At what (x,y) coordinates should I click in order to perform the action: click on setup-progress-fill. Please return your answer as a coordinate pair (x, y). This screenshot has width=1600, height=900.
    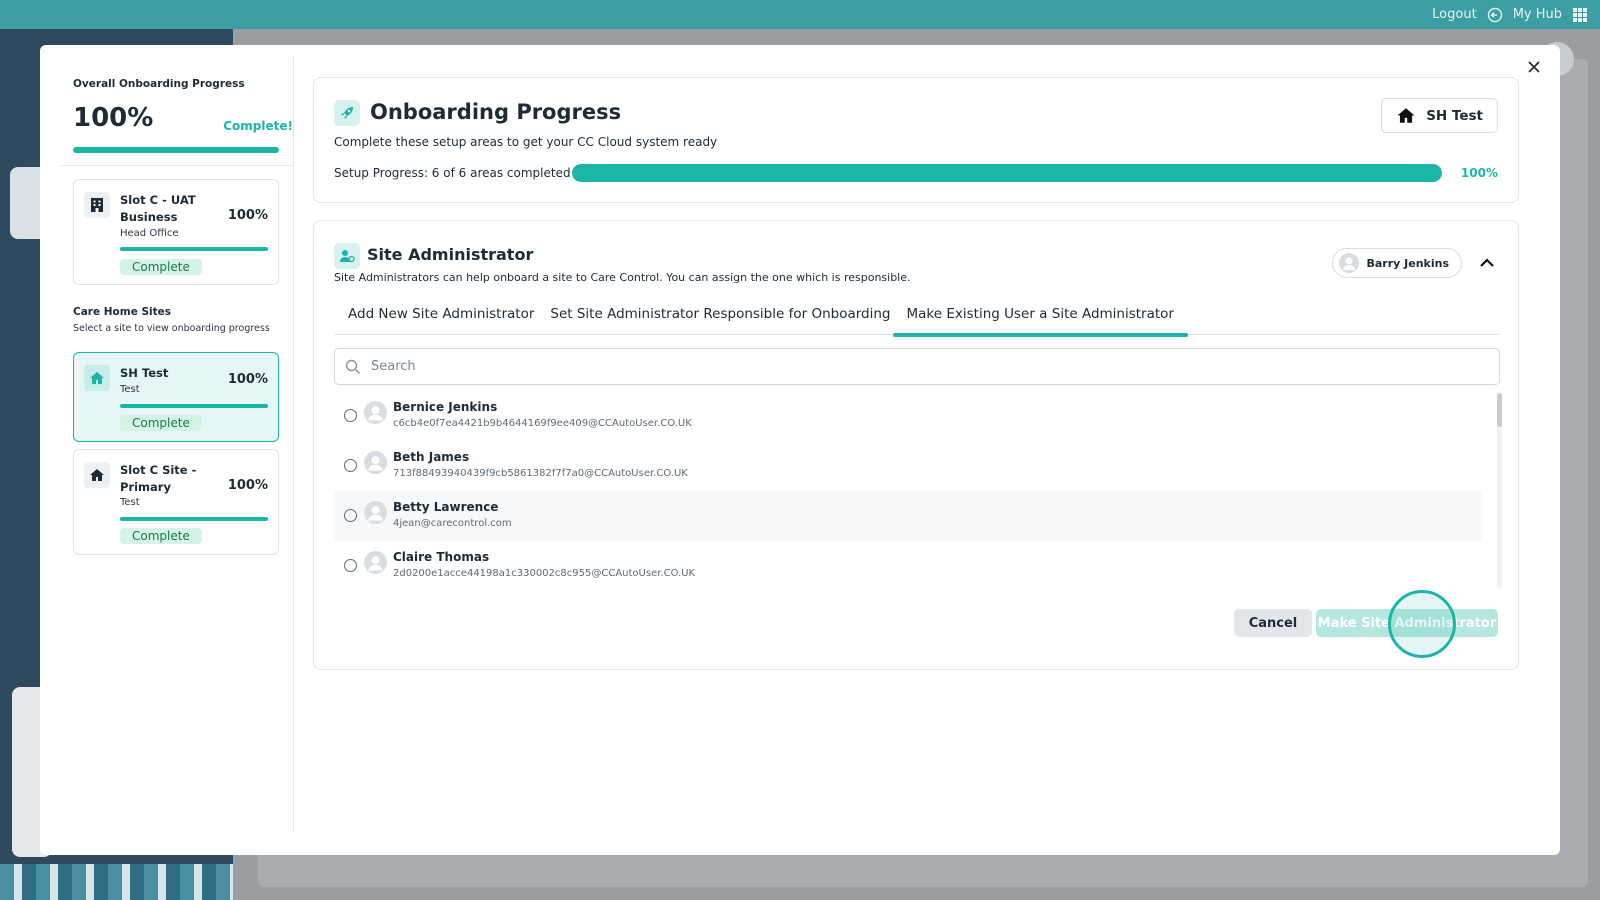
    Looking at the image, I should click on (1007, 173).